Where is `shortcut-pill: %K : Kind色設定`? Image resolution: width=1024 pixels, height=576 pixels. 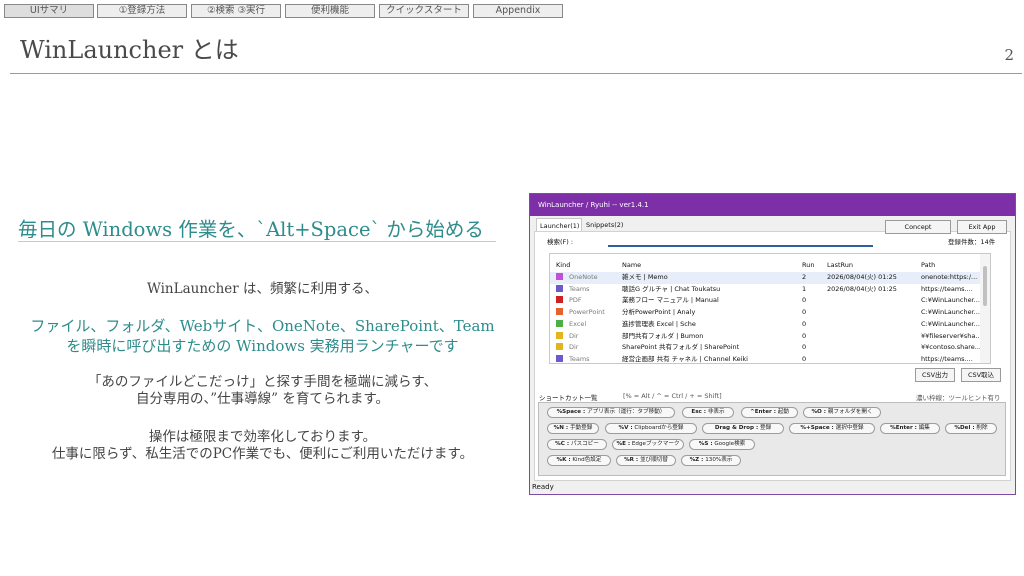
shortcut-pill: %K : Kind色設定 is located at coordinates (579, 460).